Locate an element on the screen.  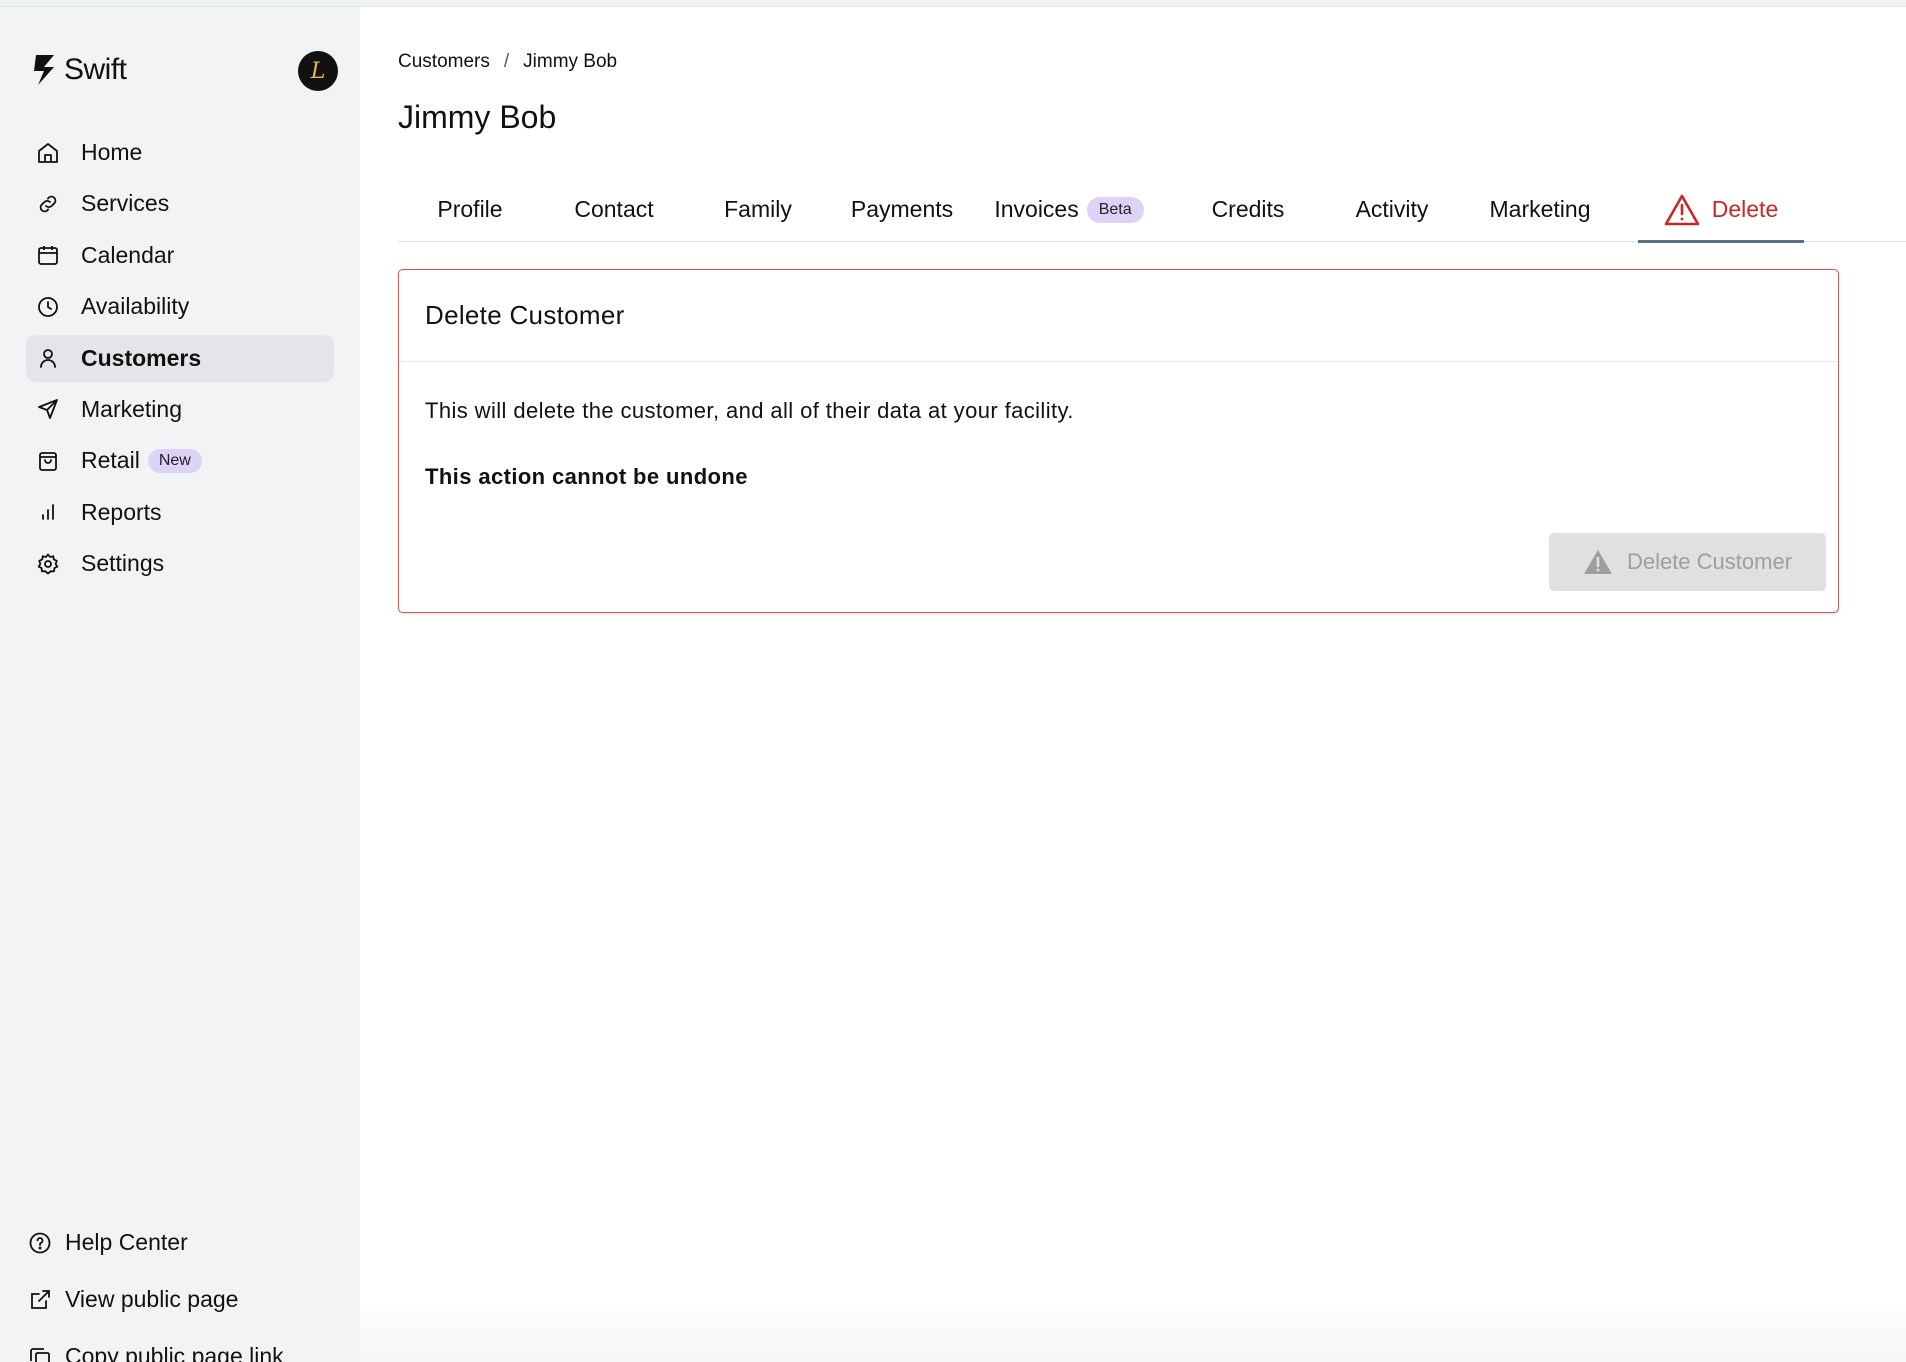
sidebar-item-label: Customers is located at coordinates (141, 357).